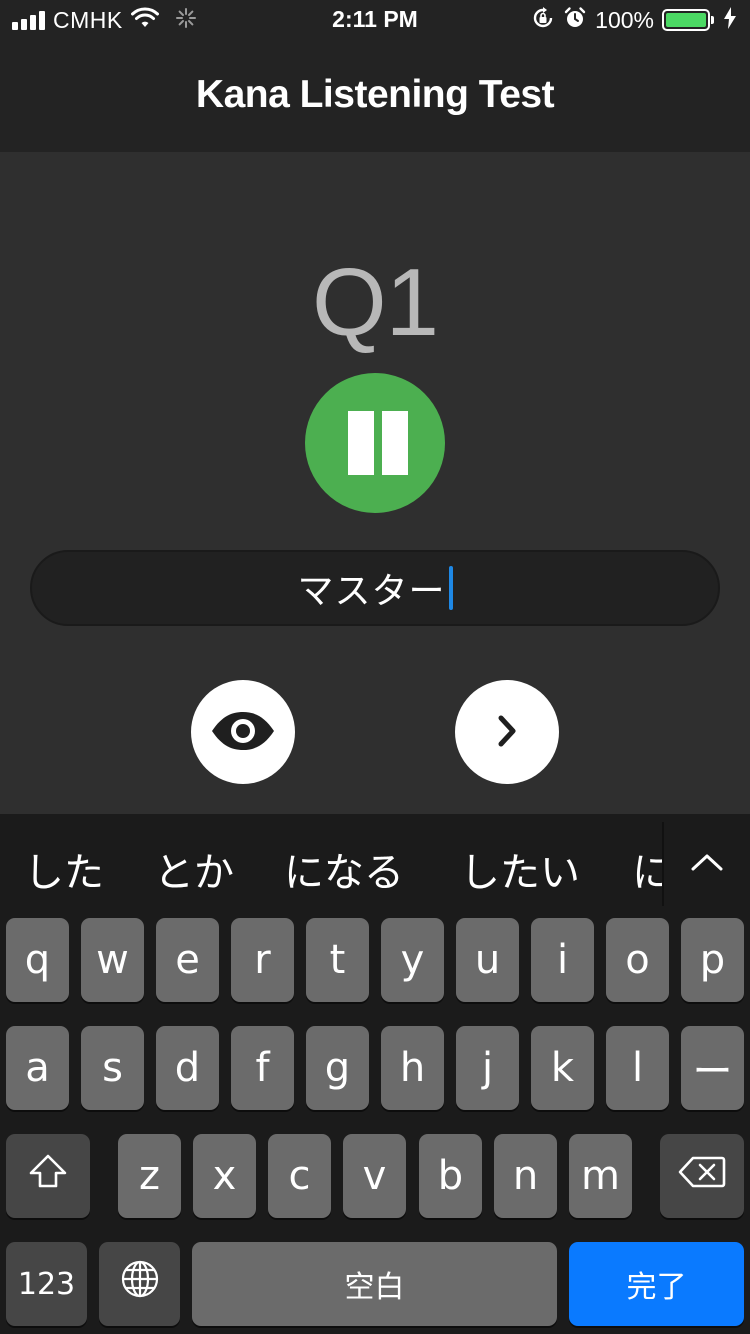 This screenshot has width=750, height=1334. What do you see at coordinates (194, 869) in the screenshot?
I see `suggestion-item: とか` at bounding box center [194, 869].